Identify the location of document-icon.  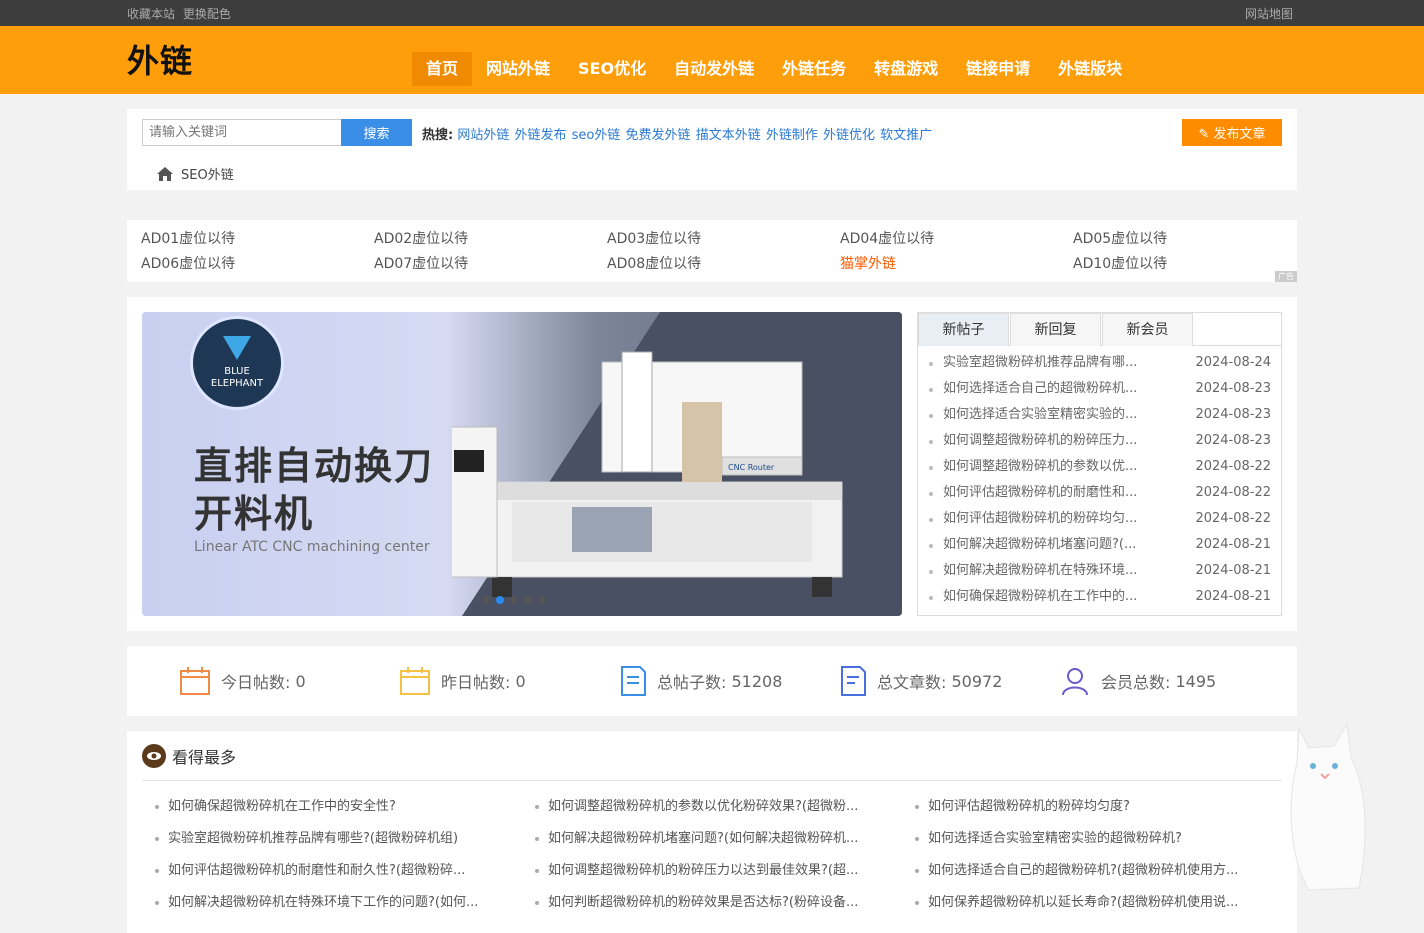
(633, 681).